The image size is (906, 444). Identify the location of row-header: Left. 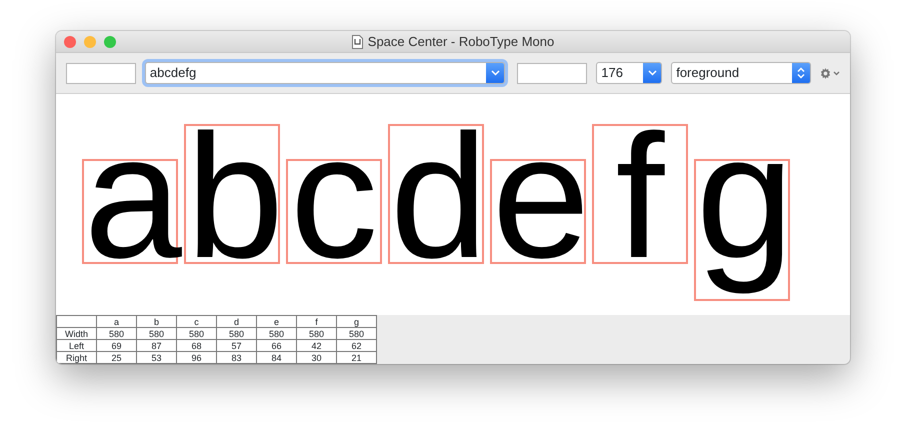
(76, 346).